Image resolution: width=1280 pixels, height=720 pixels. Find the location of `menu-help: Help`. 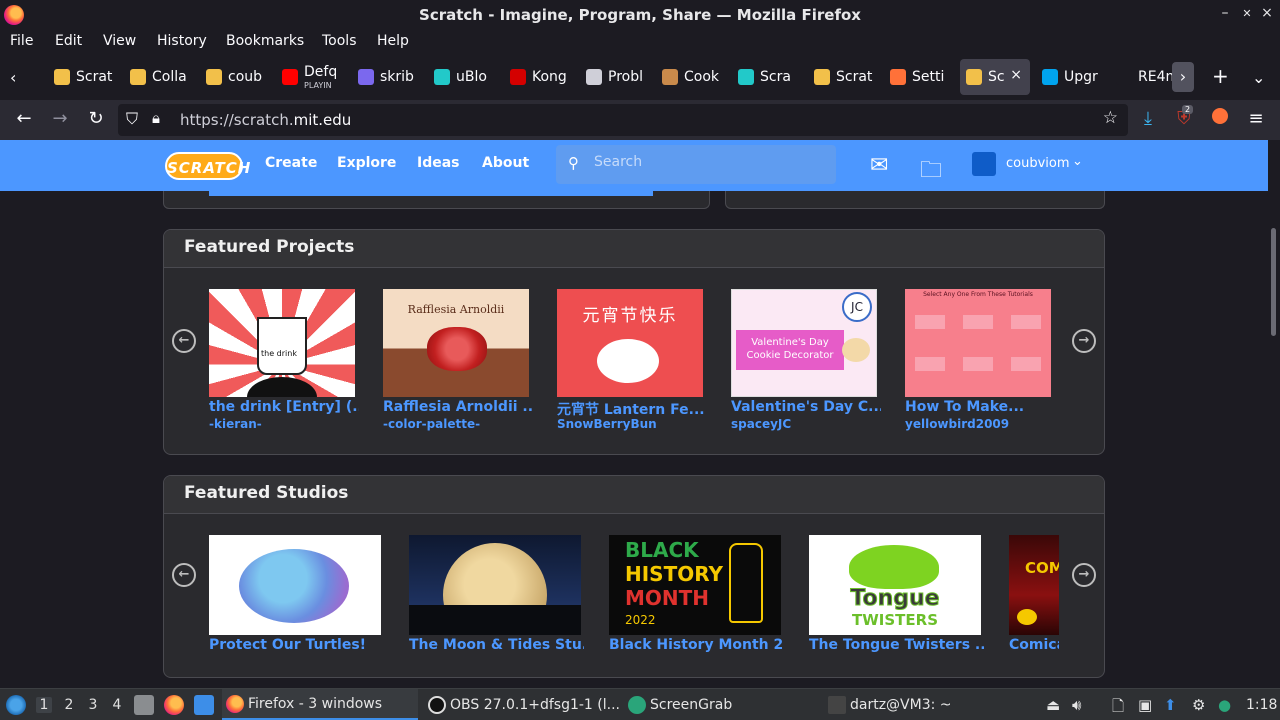

menu-help: Help is located at coordinates (393, 41).